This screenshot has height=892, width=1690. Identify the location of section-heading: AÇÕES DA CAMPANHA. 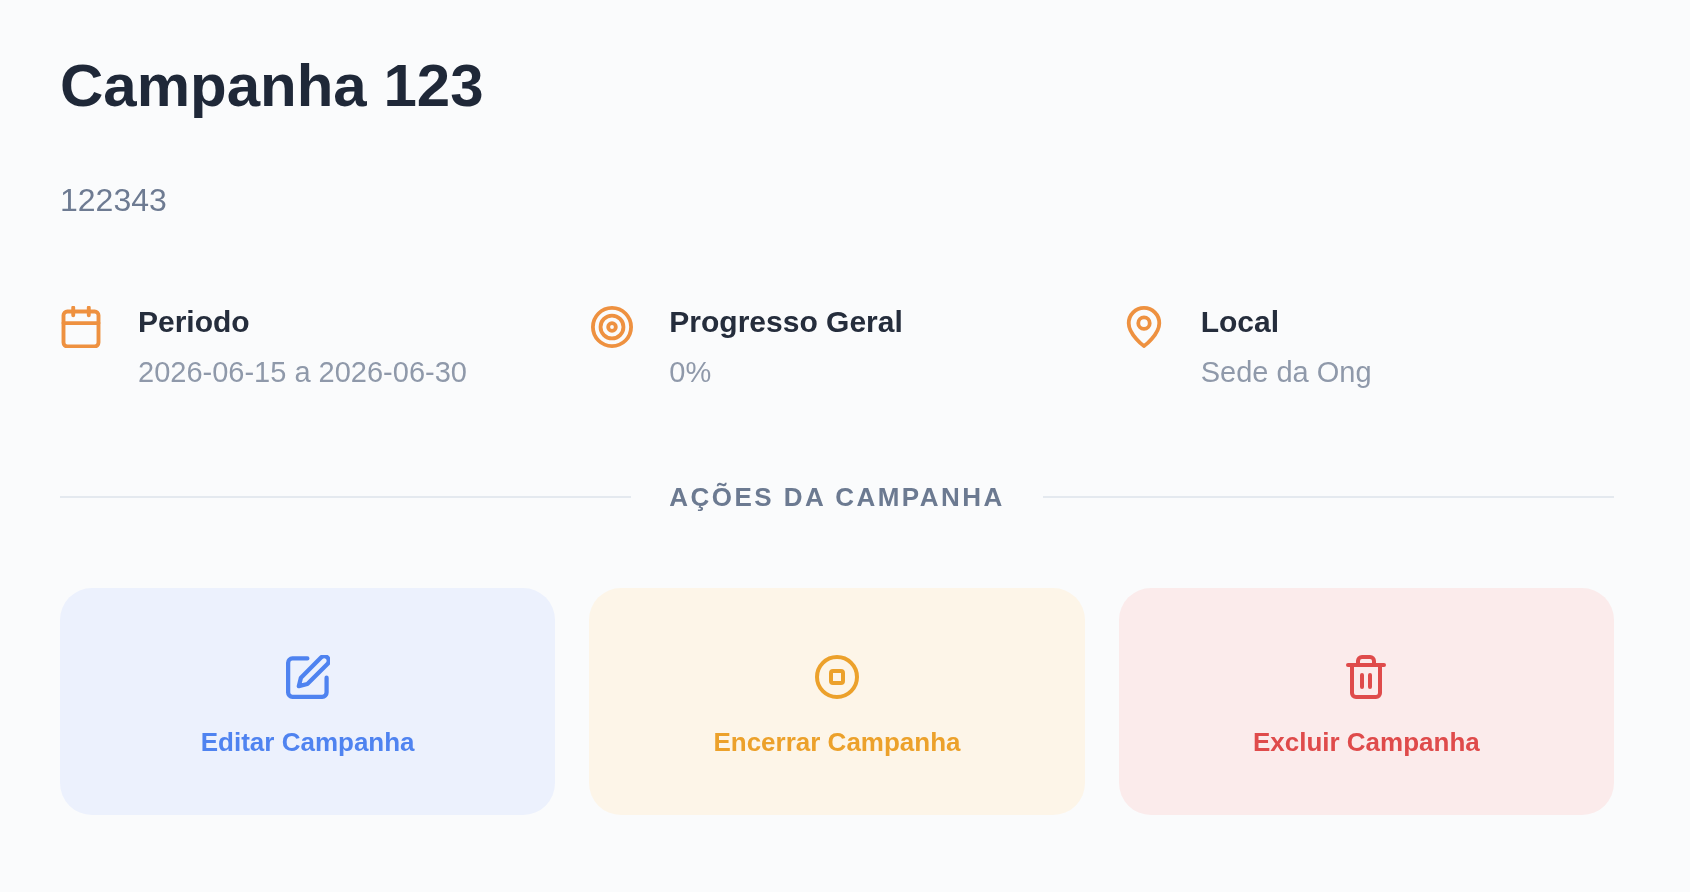
(837, 497).